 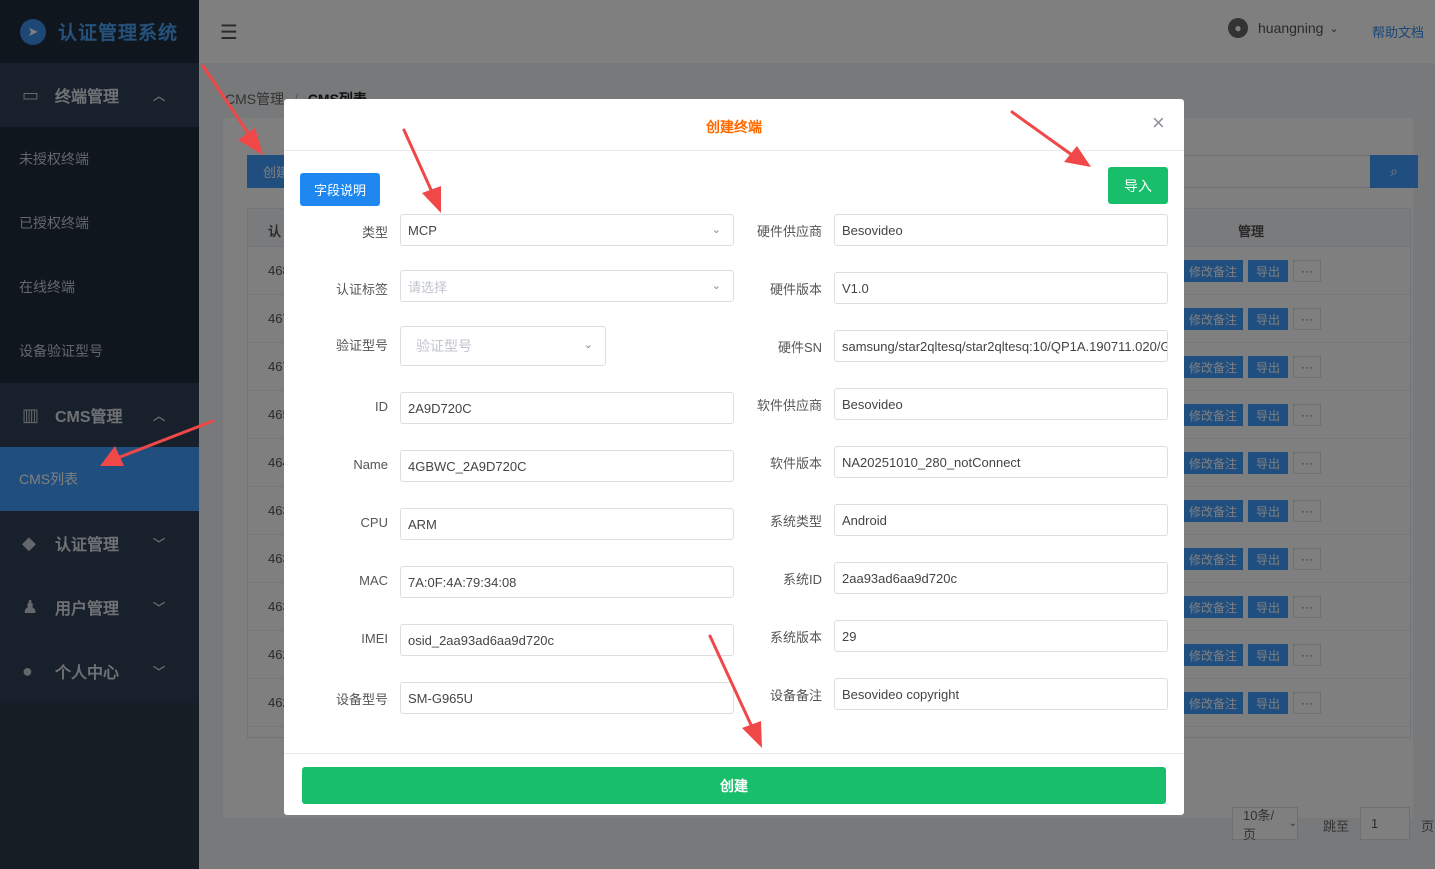 What do you see at coordinates (503, 346) in the screenshot?
I see `verify-model-select: 验证型号 ⌄` at bounding box center [503, 346].